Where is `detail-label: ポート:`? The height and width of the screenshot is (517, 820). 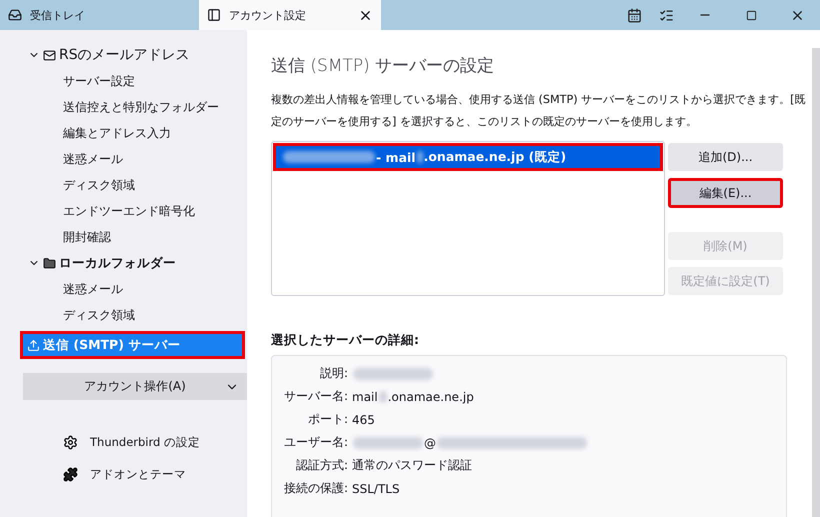
detail-label: ポート: is located at coordinates (327, 419).